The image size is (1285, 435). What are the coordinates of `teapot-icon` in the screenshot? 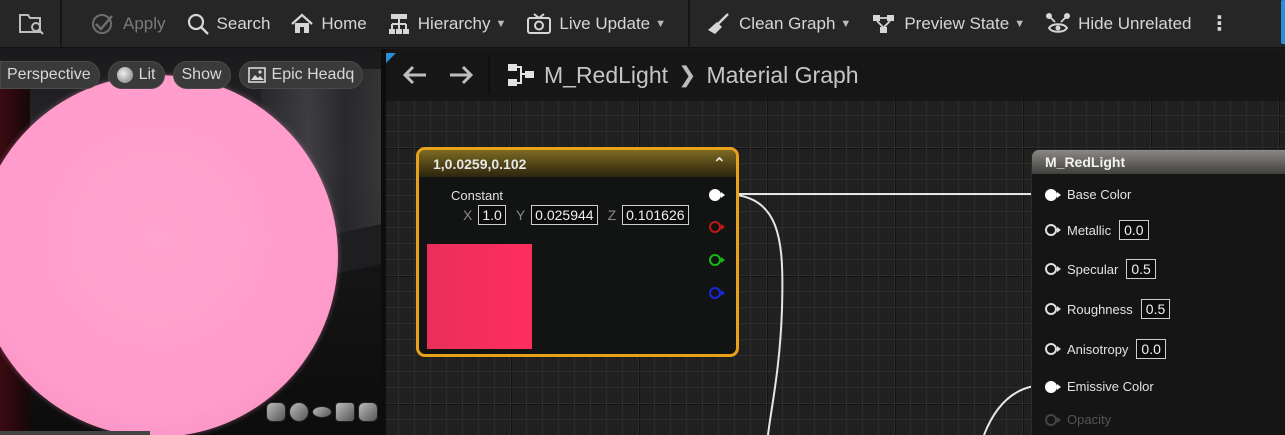 It's located at (368, 412).